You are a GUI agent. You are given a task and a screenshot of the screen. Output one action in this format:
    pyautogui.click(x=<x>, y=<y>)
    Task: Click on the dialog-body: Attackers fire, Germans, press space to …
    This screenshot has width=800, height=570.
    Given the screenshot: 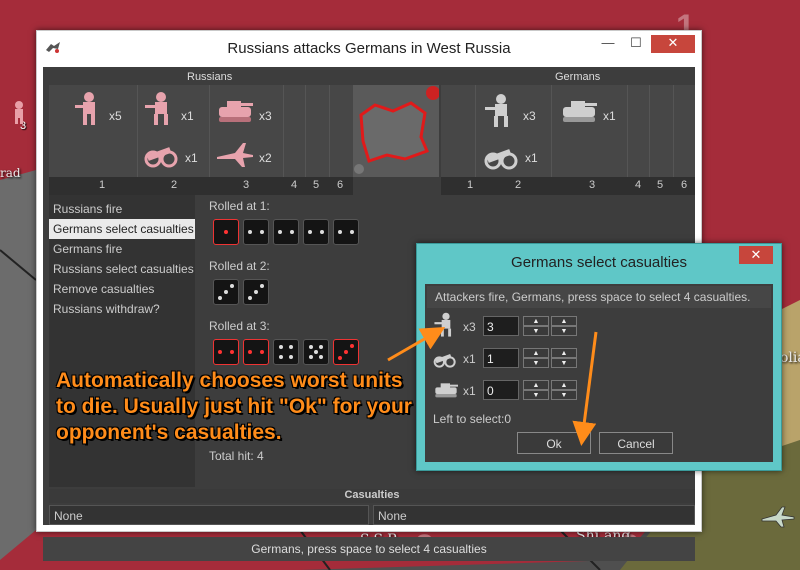 What is the action you would take?
    pyautogui.click(x=599, y=373)
    